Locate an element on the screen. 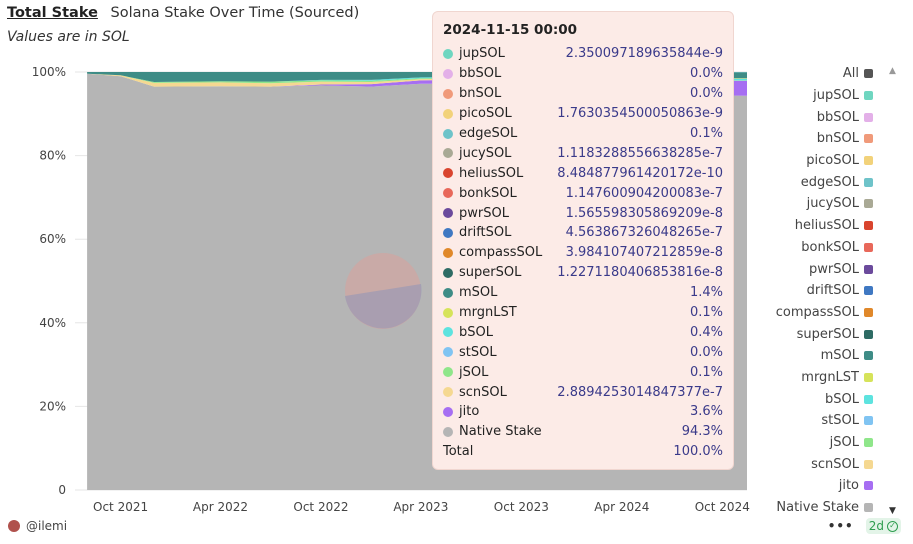 The image size is (913, 544). legend-item: scnSOL is located at coordinates (813, 464).